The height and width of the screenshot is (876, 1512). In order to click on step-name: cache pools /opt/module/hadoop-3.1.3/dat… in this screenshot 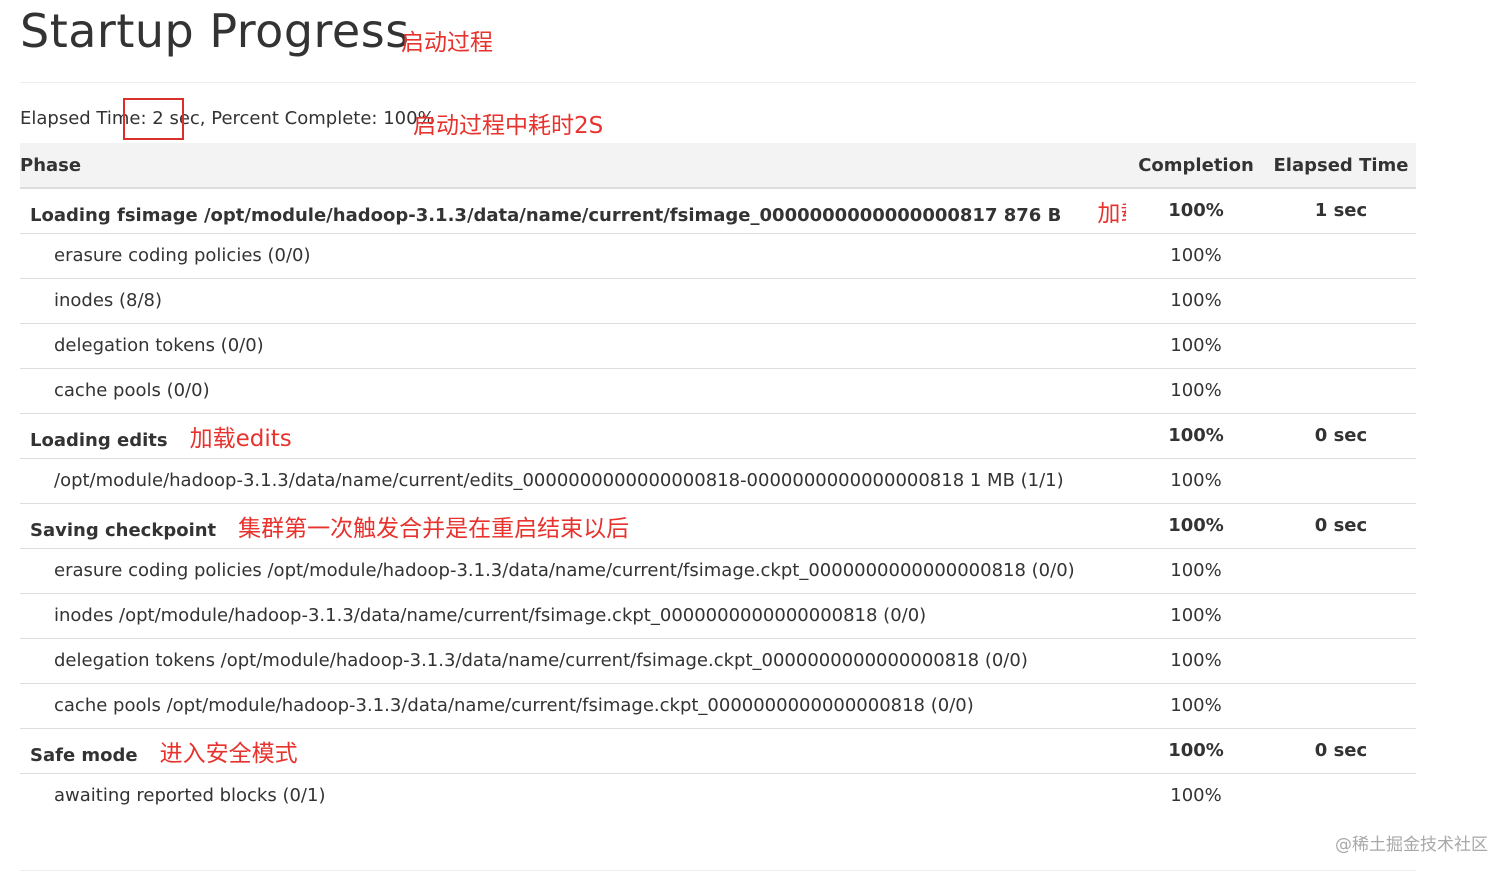, I will do `click(514, 705)`.